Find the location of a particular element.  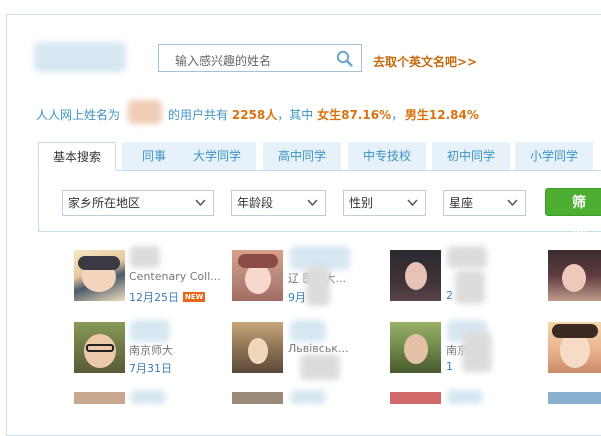

tab-middle-school: 初中同学 is located at coordinates (471, 156).